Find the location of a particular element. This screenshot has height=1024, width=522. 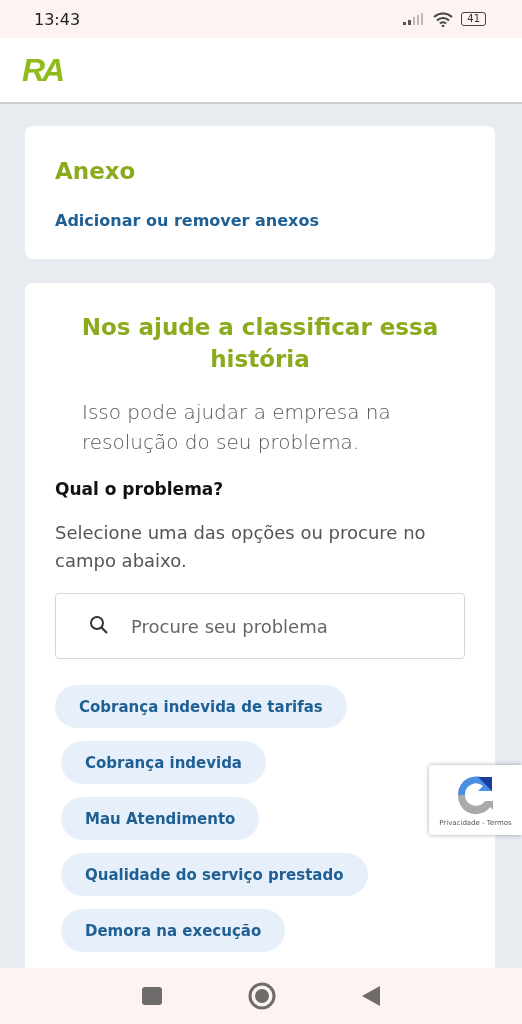

card-title: Anexo is located at coordinates (96, 171).